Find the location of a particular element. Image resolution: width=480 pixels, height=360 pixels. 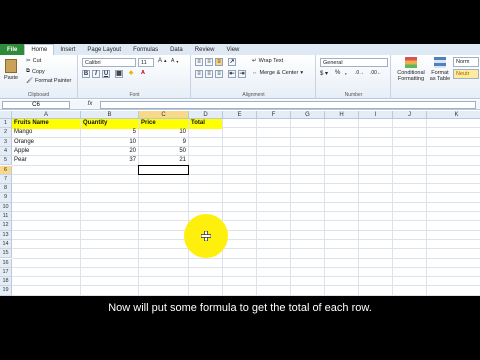

row-header-15: 15 is located at coordinates (6, 254).